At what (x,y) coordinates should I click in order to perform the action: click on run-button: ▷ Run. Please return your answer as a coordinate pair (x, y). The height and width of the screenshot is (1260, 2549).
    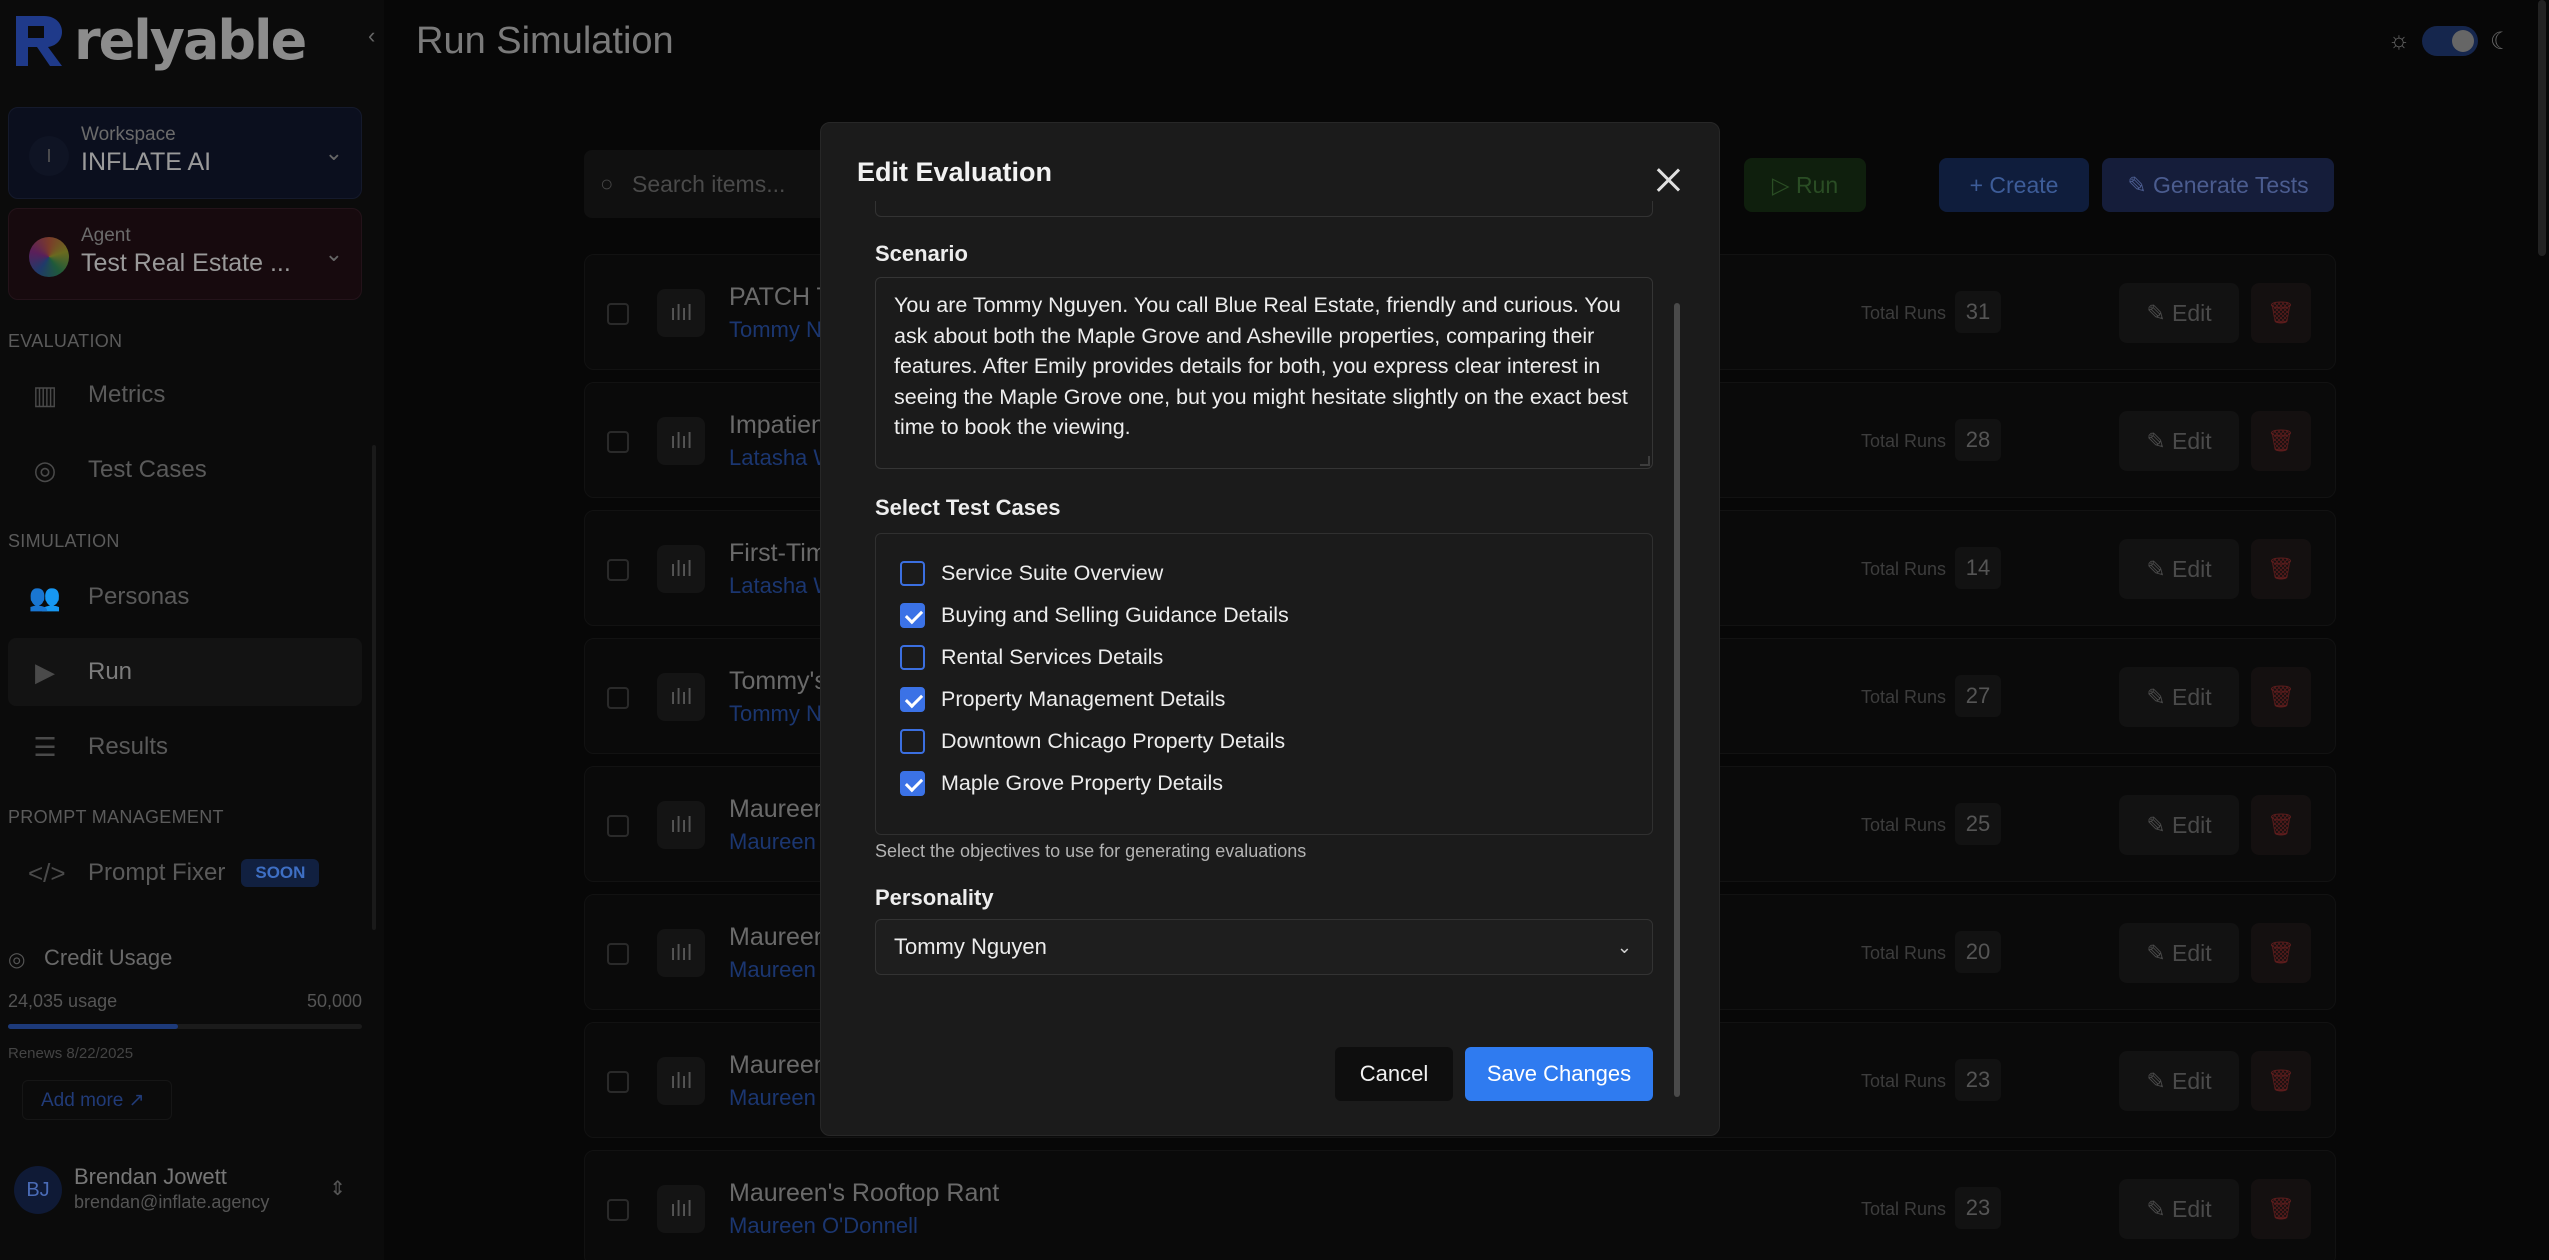
    Looking at the image, I should click on (1805, 185).